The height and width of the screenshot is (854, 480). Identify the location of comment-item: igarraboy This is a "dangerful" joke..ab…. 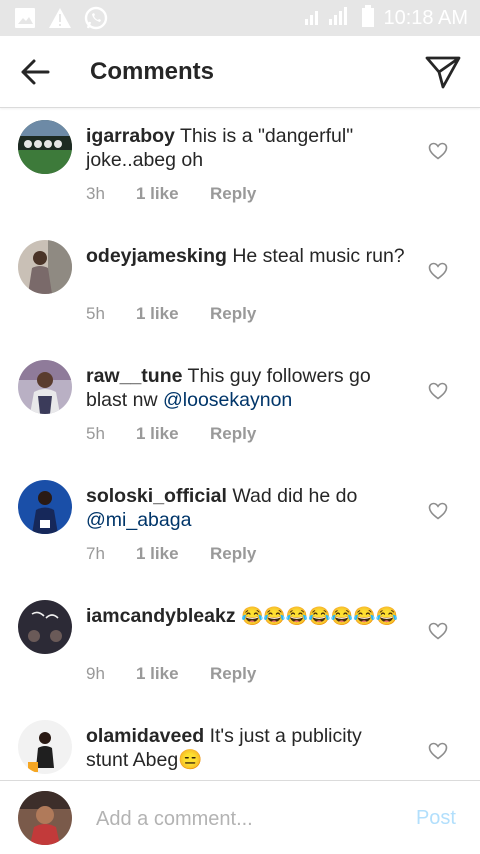
(240, 168).